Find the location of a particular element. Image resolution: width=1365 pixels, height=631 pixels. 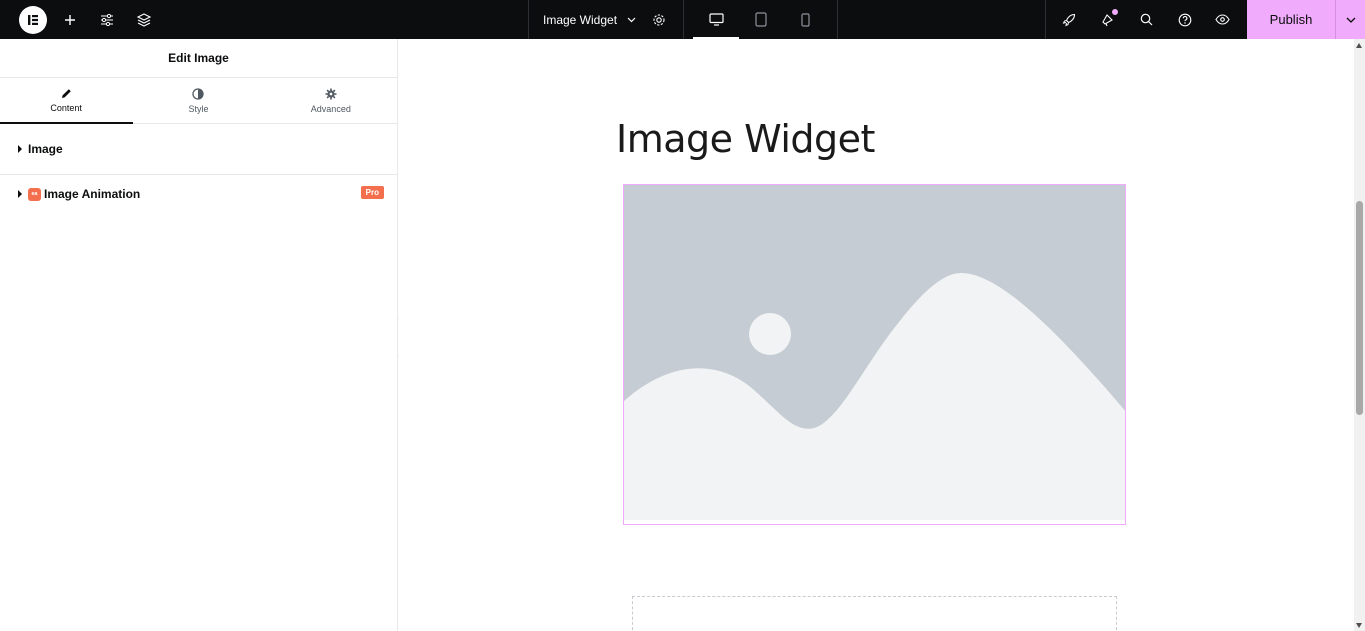

essential-addons-icon: ᵉᵃ is located at coordinates (34, 194).